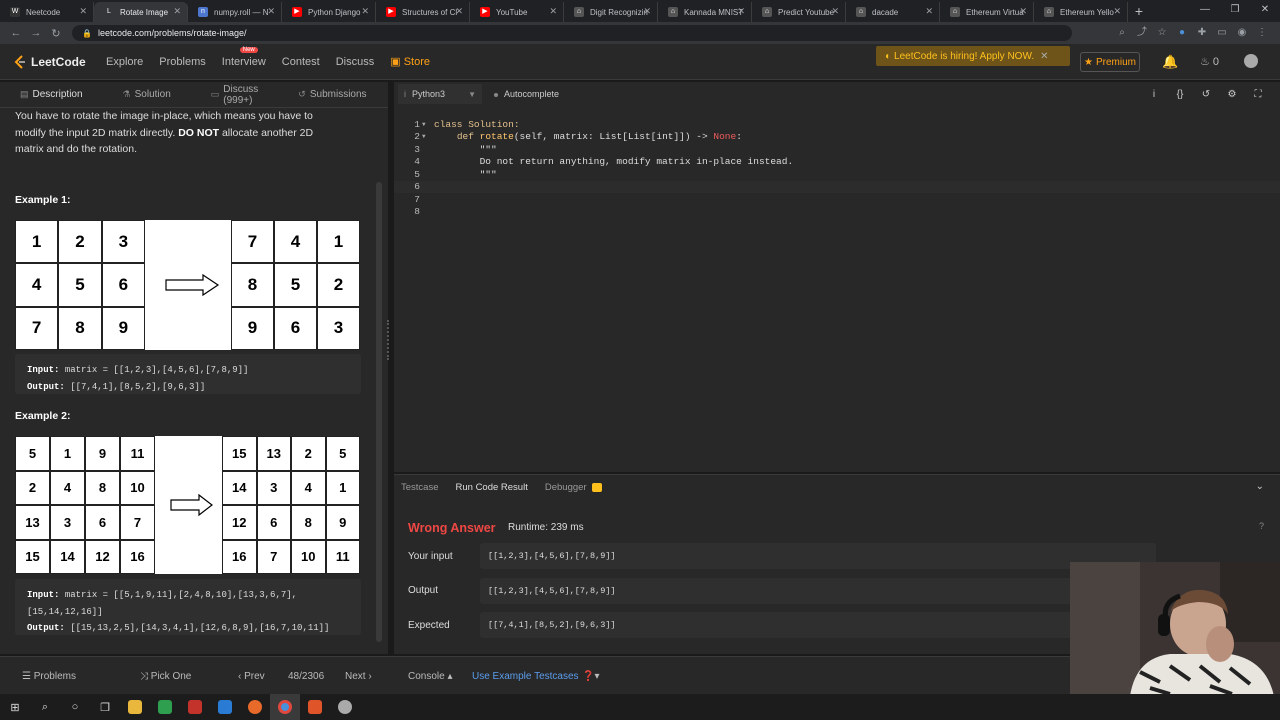  Describe the element at coordinates (235, 95) in the screenshot. I see `tab-discuss: ▭ Discuss (999+)` at that location.